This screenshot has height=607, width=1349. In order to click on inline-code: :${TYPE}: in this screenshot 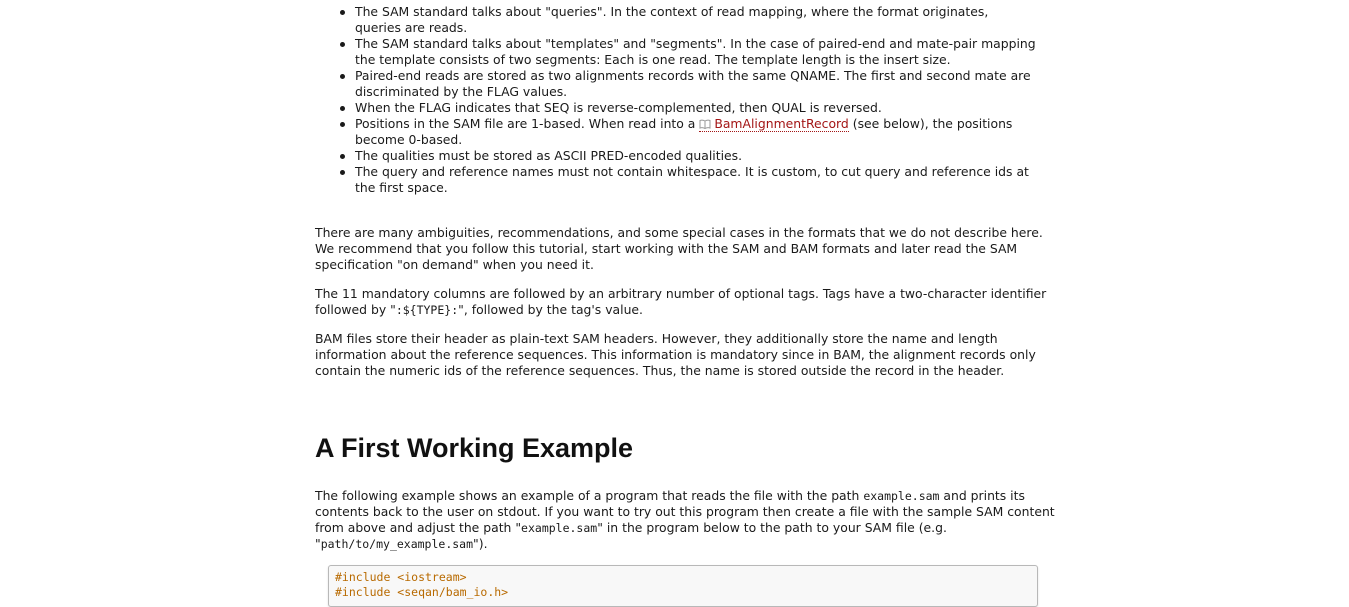, I will do `click(427, 310)`.